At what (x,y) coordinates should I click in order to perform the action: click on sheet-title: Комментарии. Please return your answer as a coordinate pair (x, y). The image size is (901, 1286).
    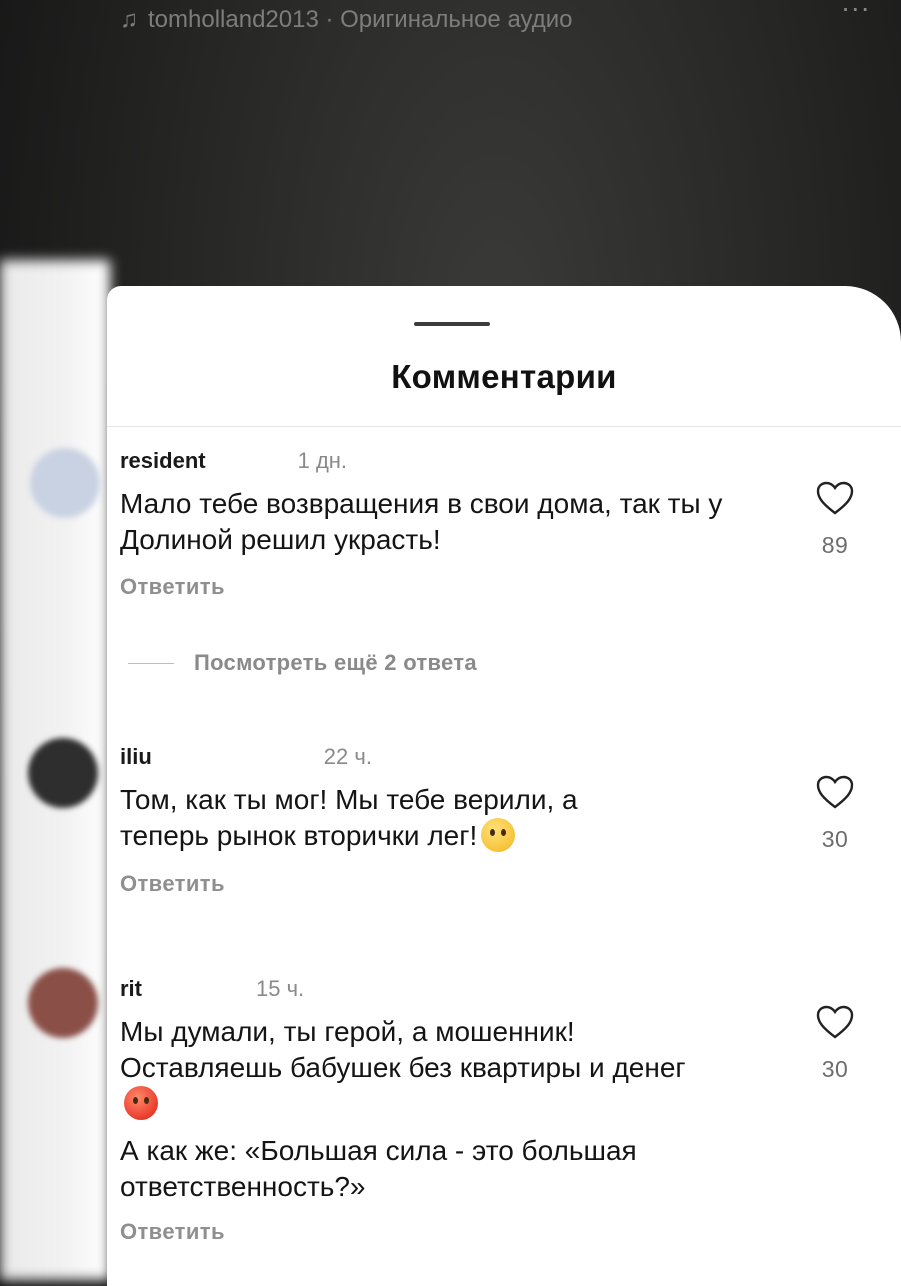
    Looking at the image, I should click on (504, 376).